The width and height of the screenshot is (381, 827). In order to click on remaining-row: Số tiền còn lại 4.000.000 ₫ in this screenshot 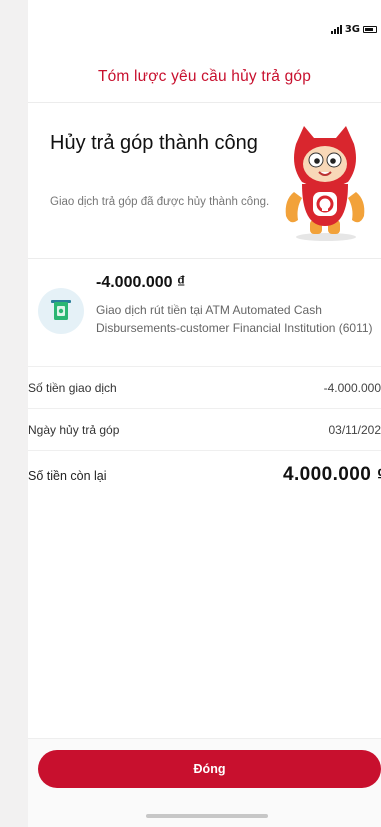, I will do `click(204, 478)`.